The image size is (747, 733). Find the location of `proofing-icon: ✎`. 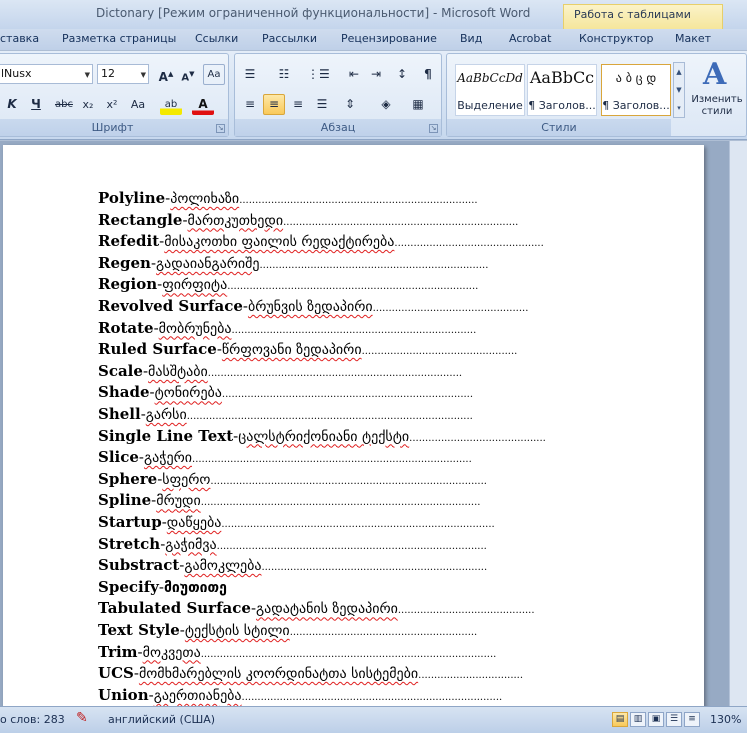

proofing-icon: ✎ is located at coordinates (82, 718).